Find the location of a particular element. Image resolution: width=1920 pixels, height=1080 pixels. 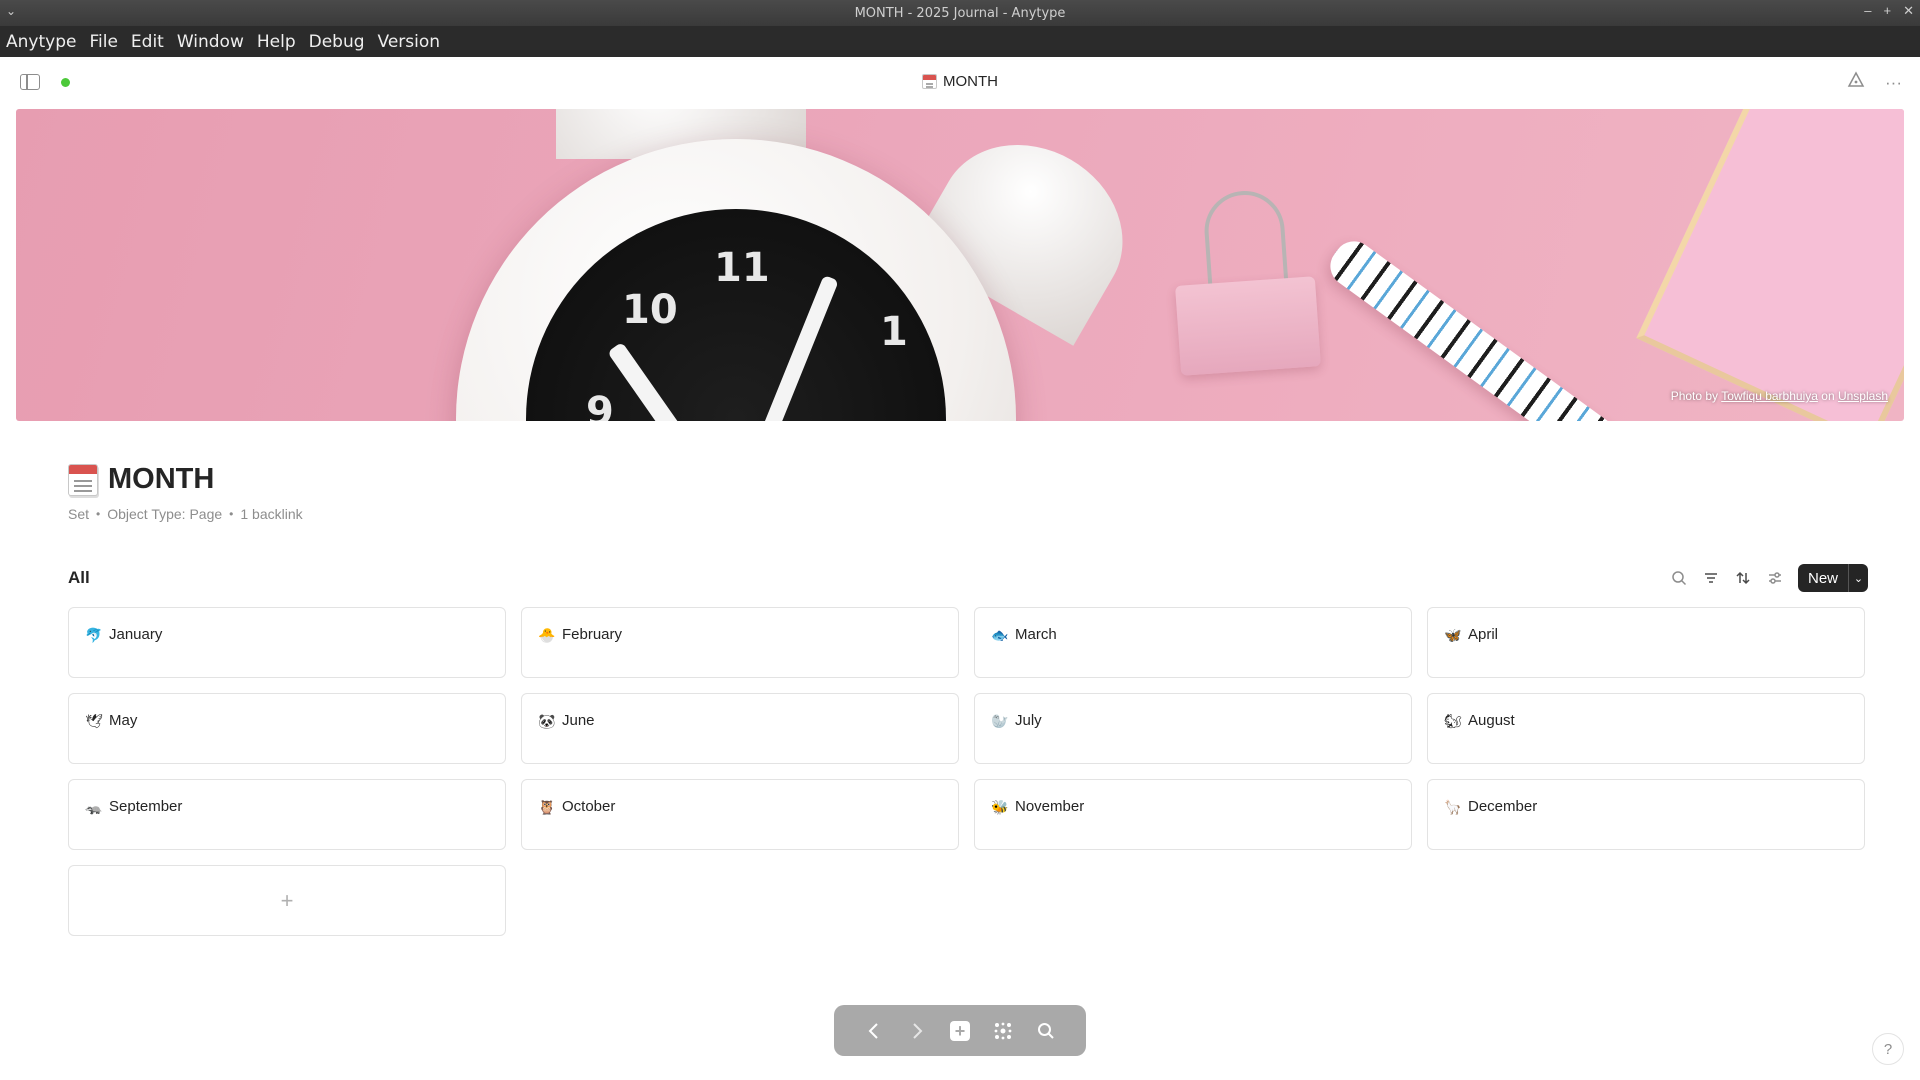

clock-numeral: 1 is located at coordinates (894, 332).